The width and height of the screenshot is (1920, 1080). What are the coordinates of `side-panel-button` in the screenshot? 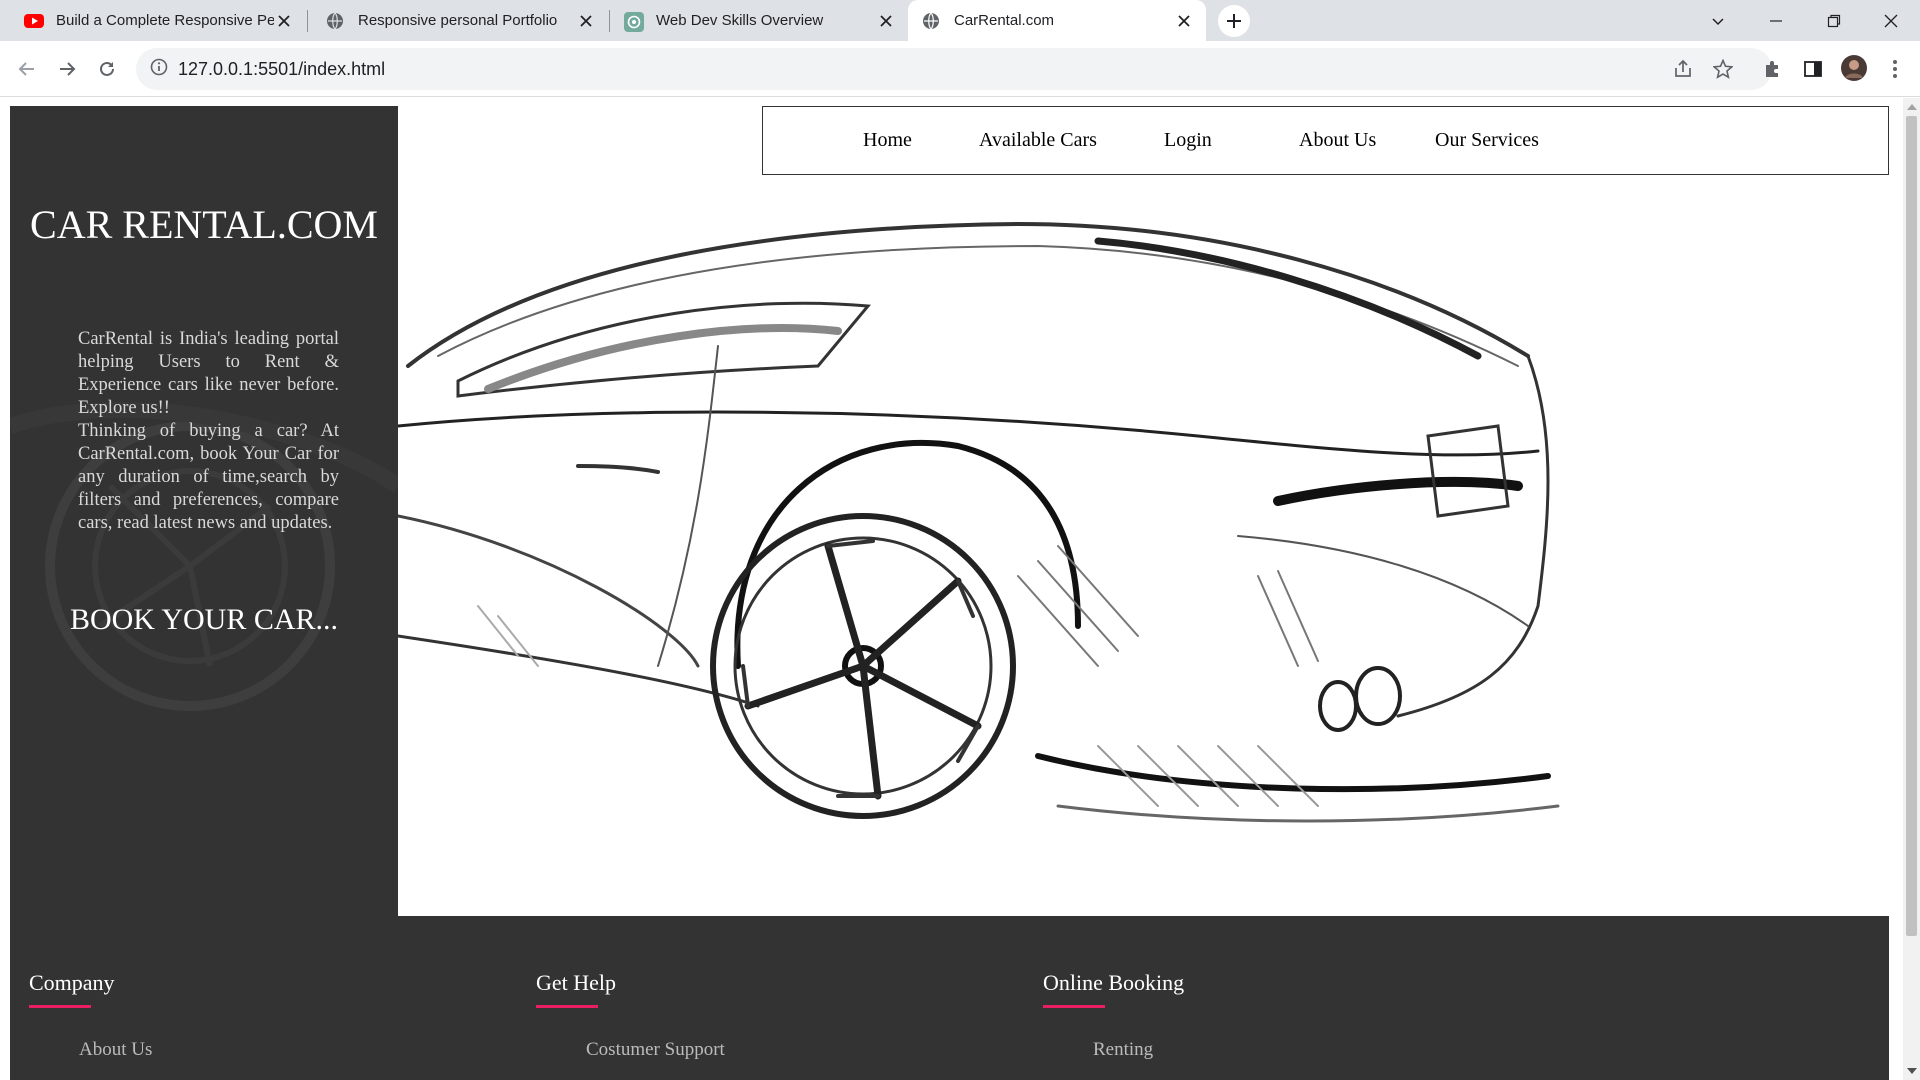 It's located at (1813, 69).